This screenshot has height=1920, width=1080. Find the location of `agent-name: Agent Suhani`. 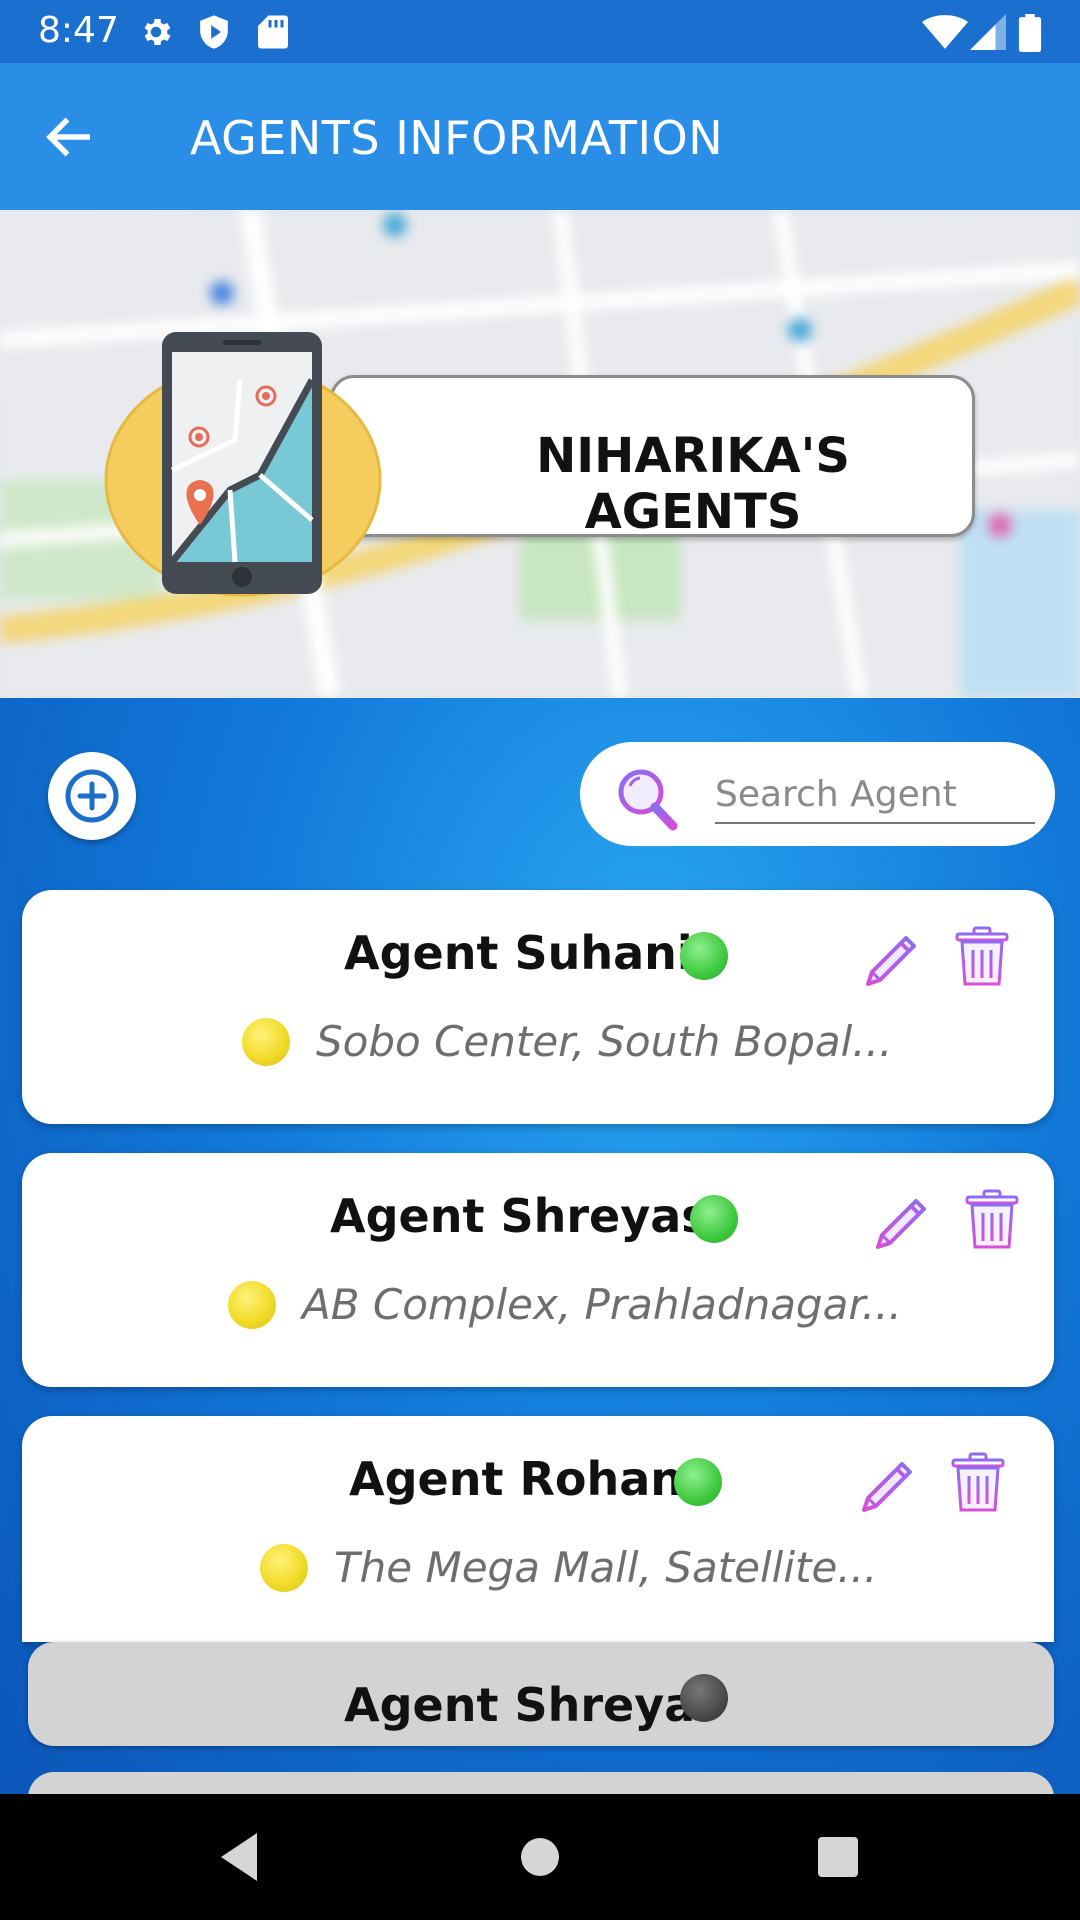

agent-name: Agent Suhani is located at coordinates (518, 953).